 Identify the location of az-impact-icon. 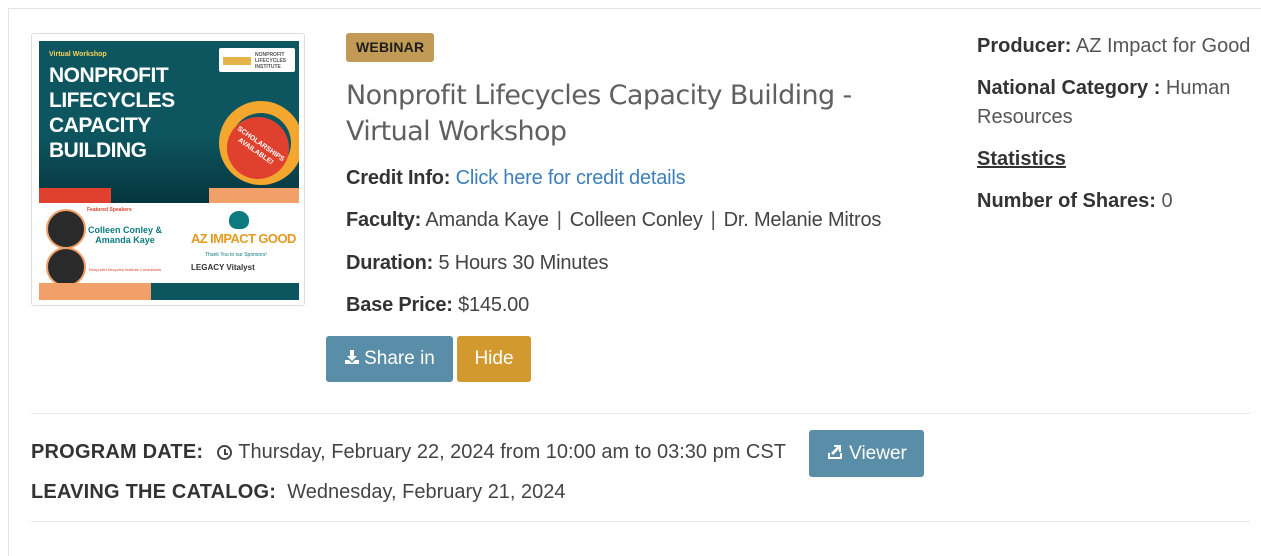
(239, 220).